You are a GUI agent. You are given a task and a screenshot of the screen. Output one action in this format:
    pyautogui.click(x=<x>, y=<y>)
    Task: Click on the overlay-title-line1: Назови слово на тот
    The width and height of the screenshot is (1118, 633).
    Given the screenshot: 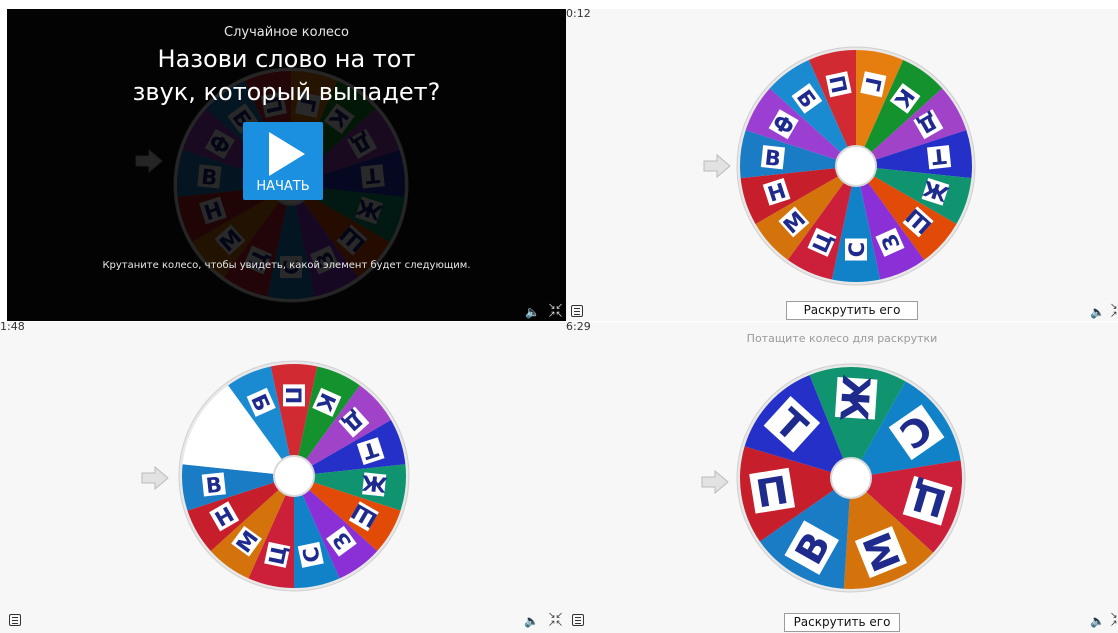 What is the action you would take?
    pyautogui.click(x=286, y=59)
    